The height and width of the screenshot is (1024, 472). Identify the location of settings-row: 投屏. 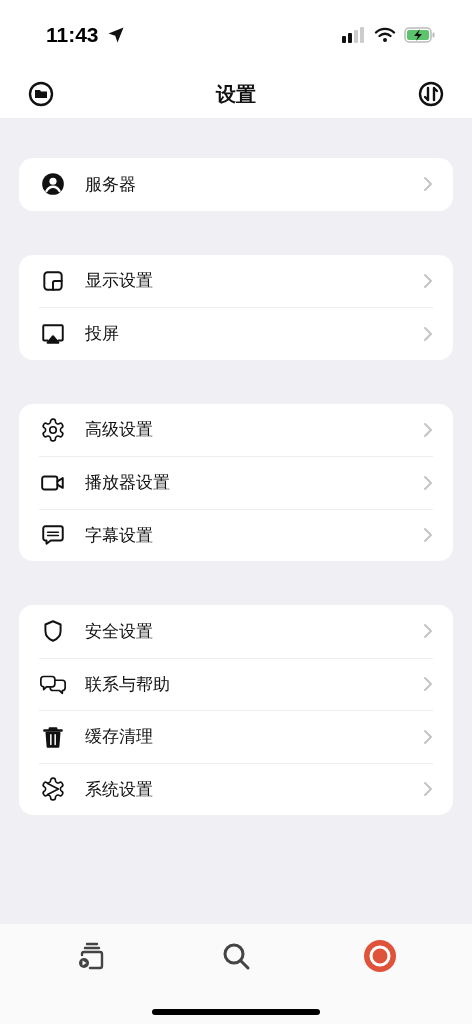
(236, 333).